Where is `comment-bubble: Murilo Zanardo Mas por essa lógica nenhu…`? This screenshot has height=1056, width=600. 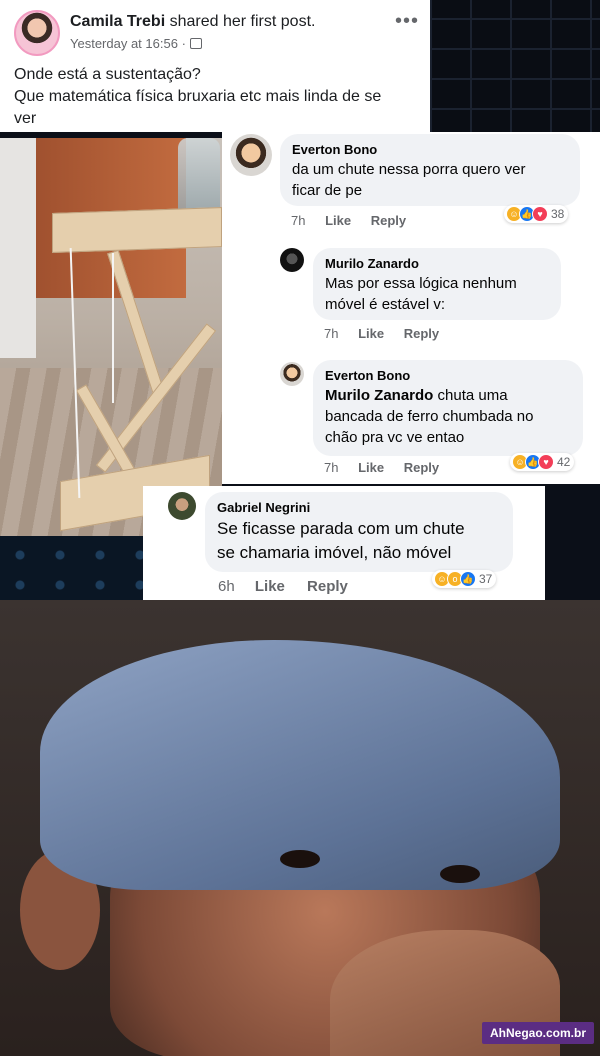 comment-bubble: Murilo Zanardo Mas por essa lógica nenhu… is located at coordinates (437, 284).